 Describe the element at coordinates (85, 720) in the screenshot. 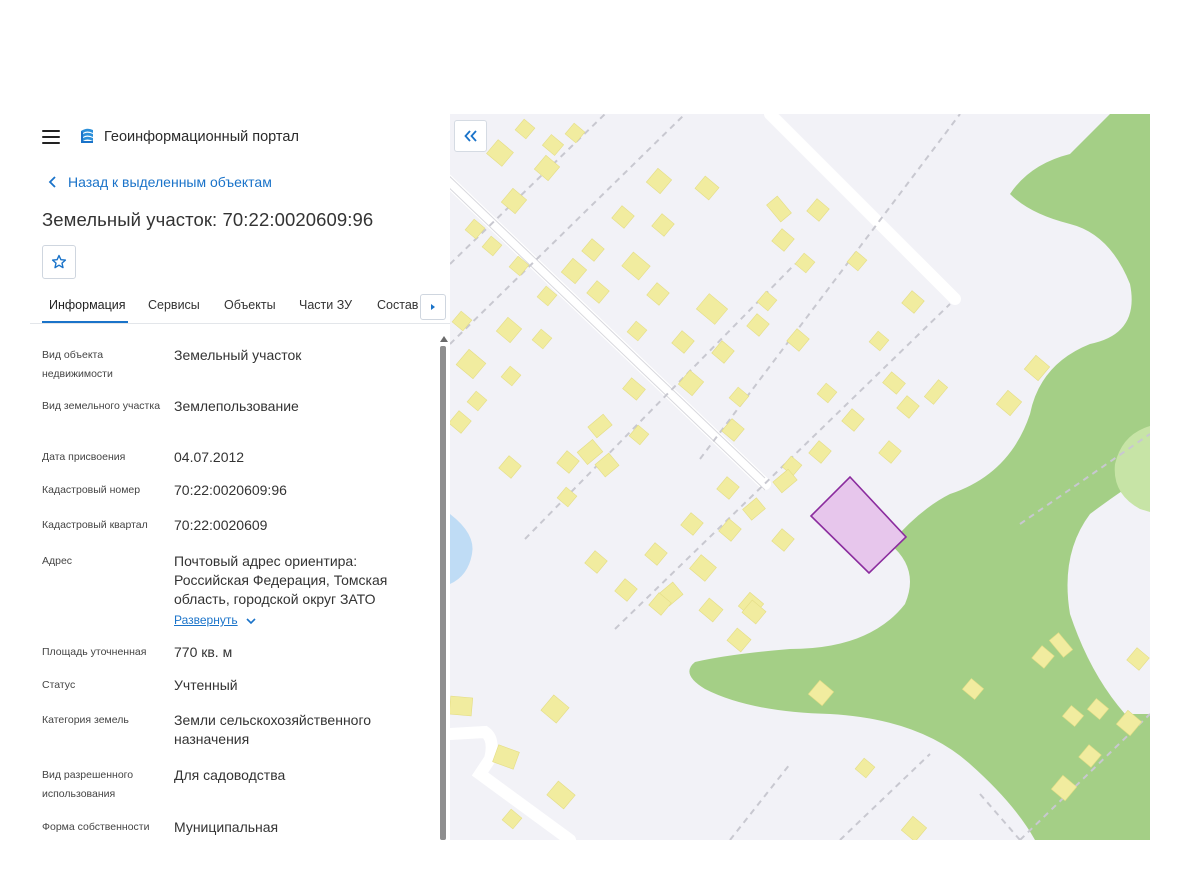

I see `property-label: Категория земель` at that location.